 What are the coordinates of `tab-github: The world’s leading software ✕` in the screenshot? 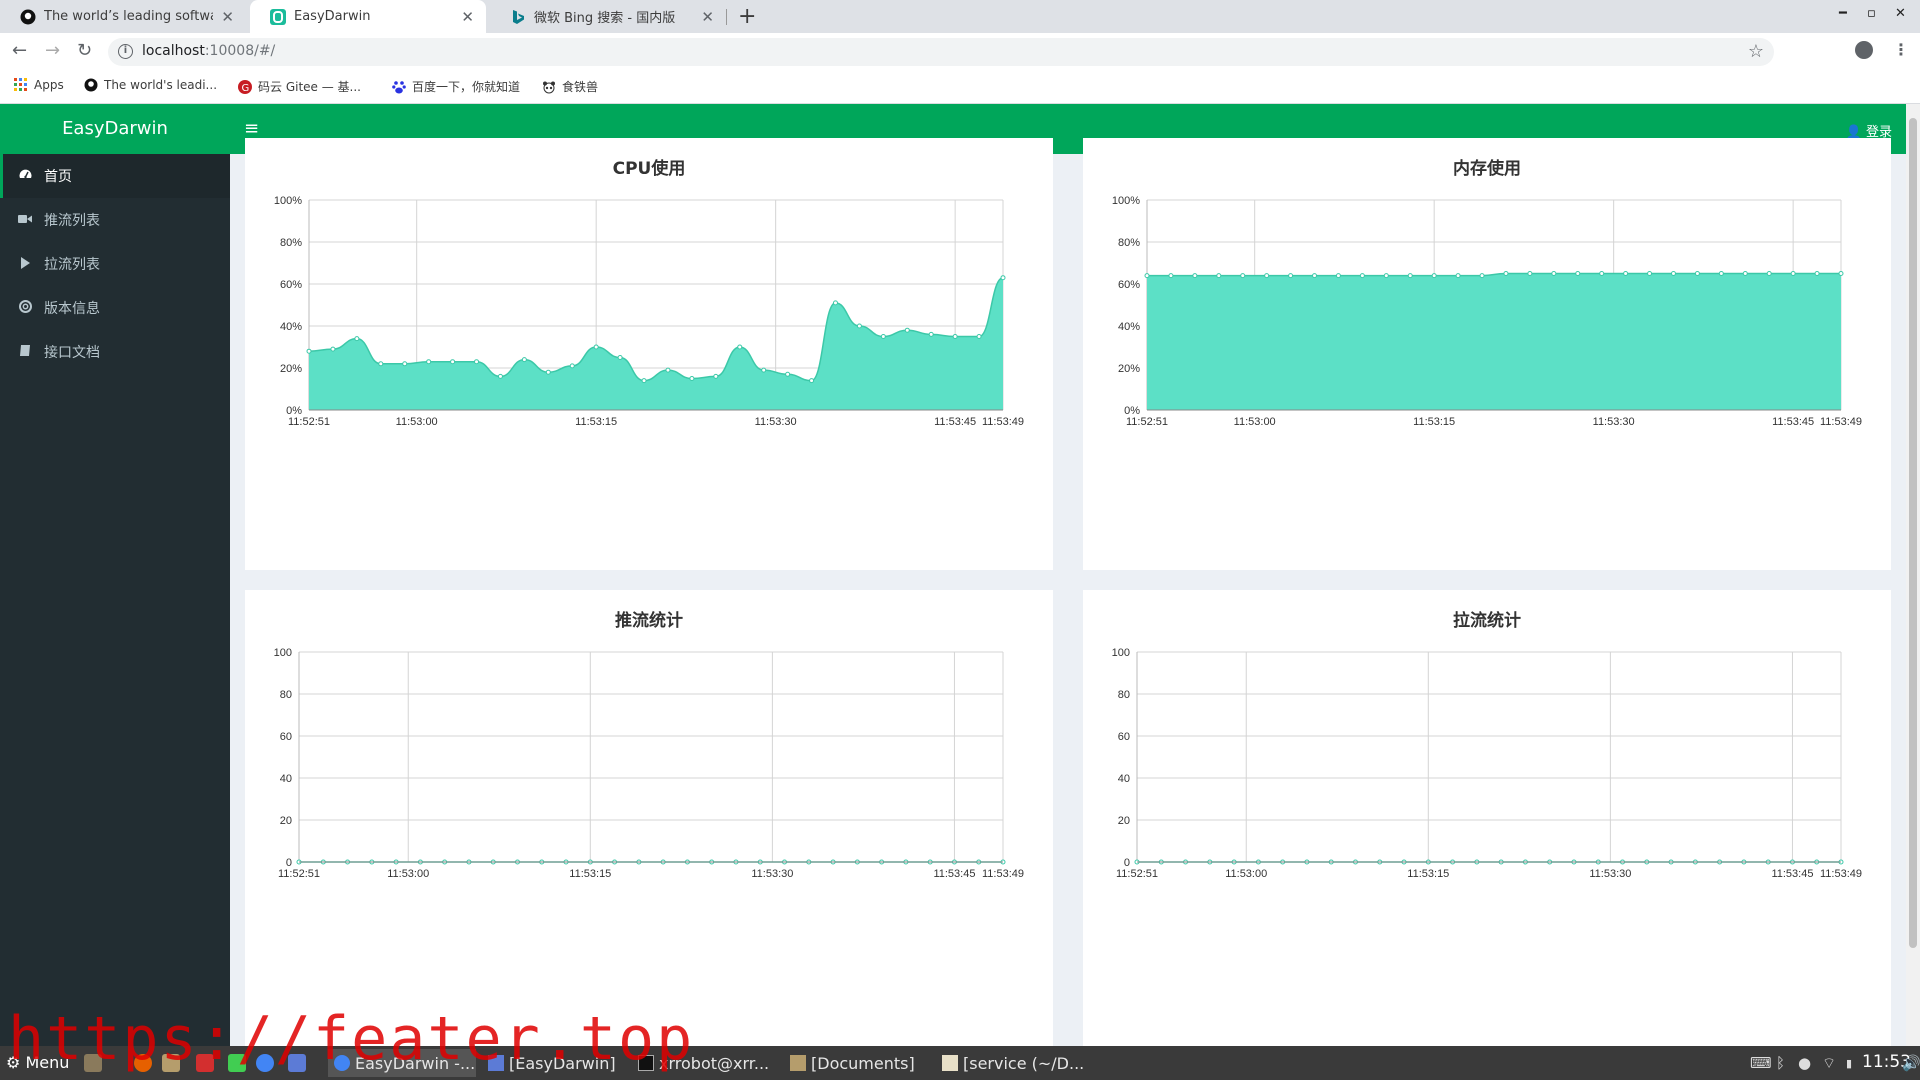 It's located at (123, 16).